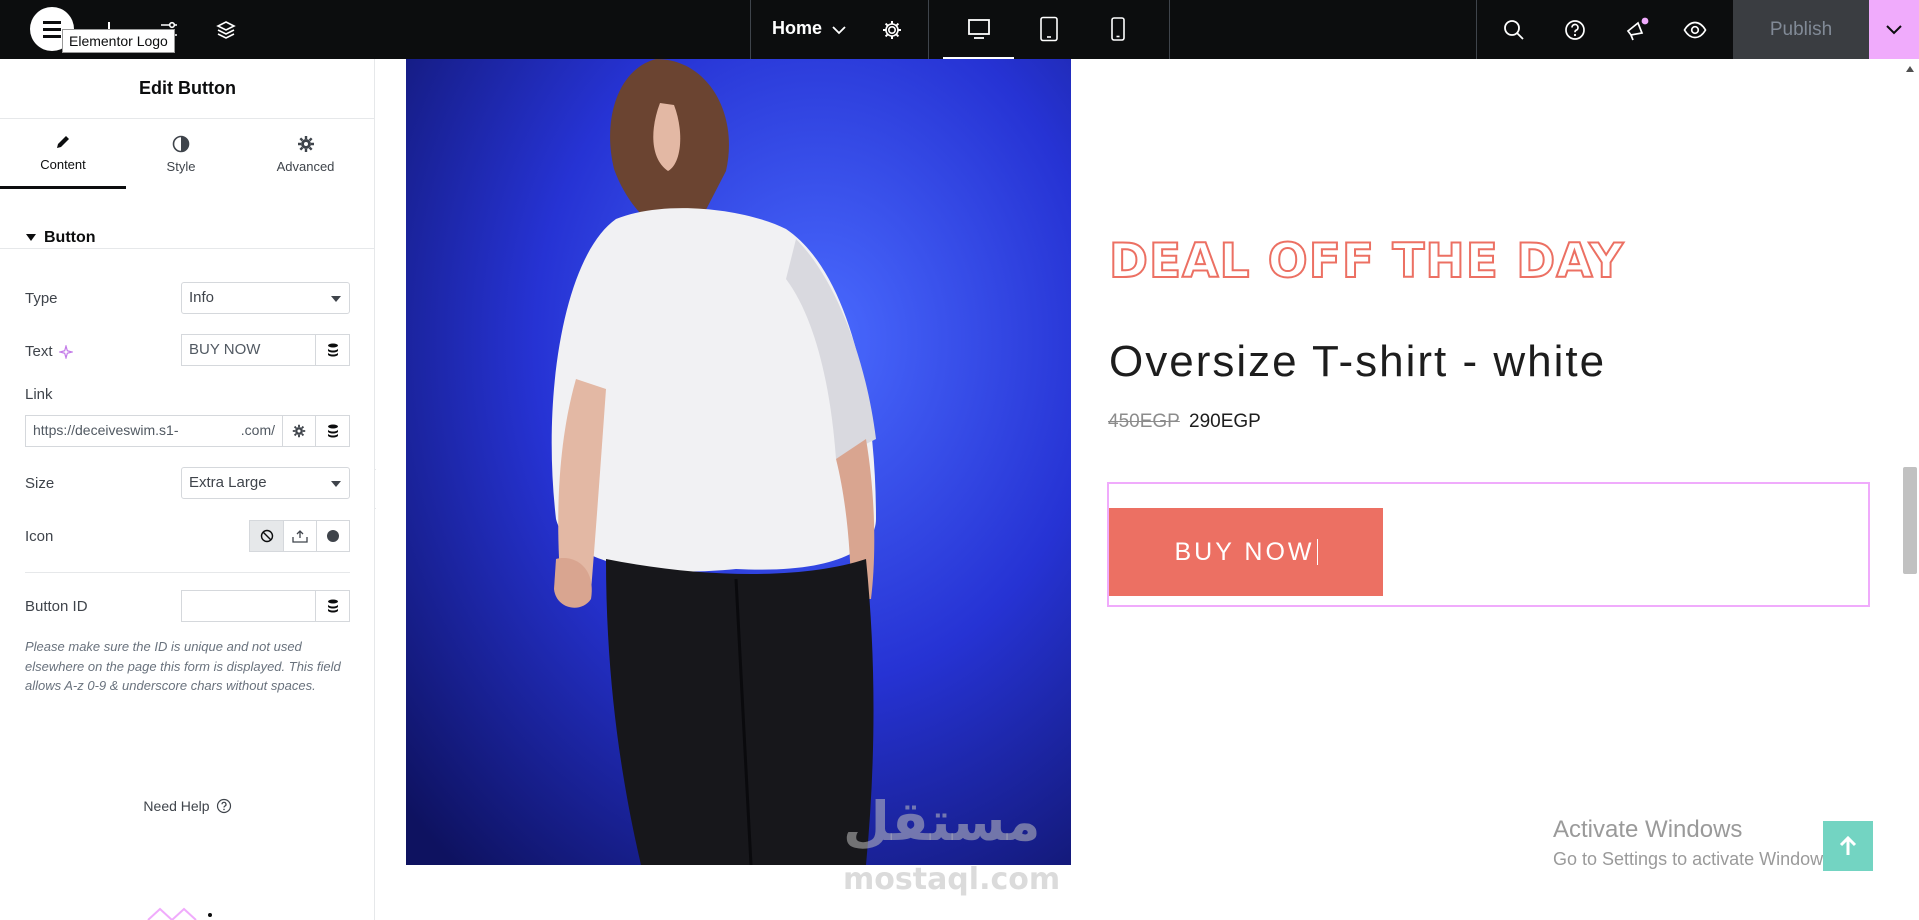  What do you see at coordinates (1049, 29) in the screenshot?
I see `tablet-icon` at bounding box center [1049, 29].